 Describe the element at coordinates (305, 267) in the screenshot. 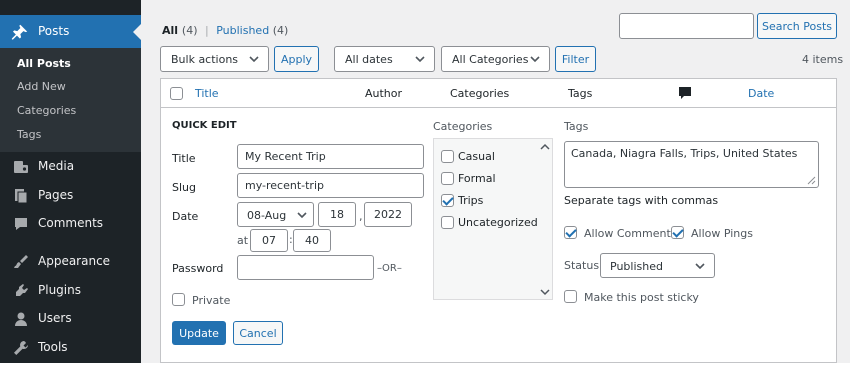

I see `password-input` at that location.